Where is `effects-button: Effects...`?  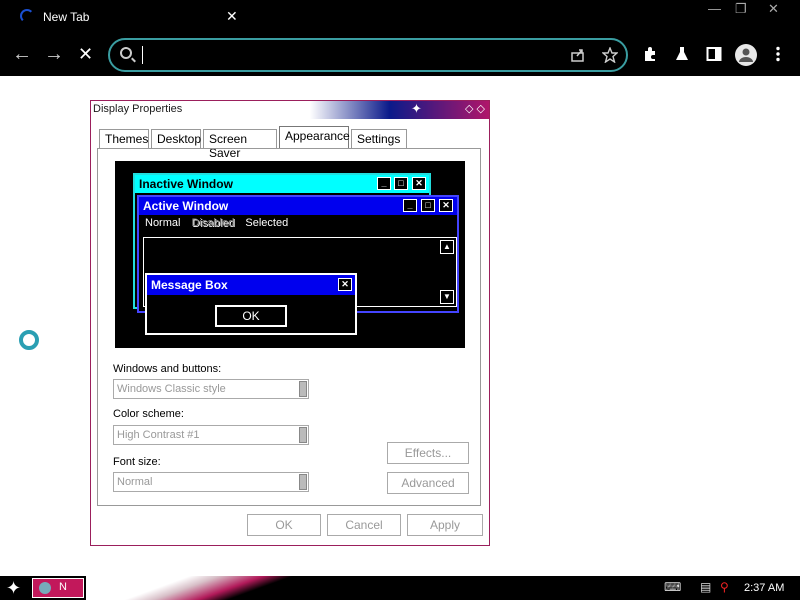 effects-button: Effects... is located at coordinates (428, 453).